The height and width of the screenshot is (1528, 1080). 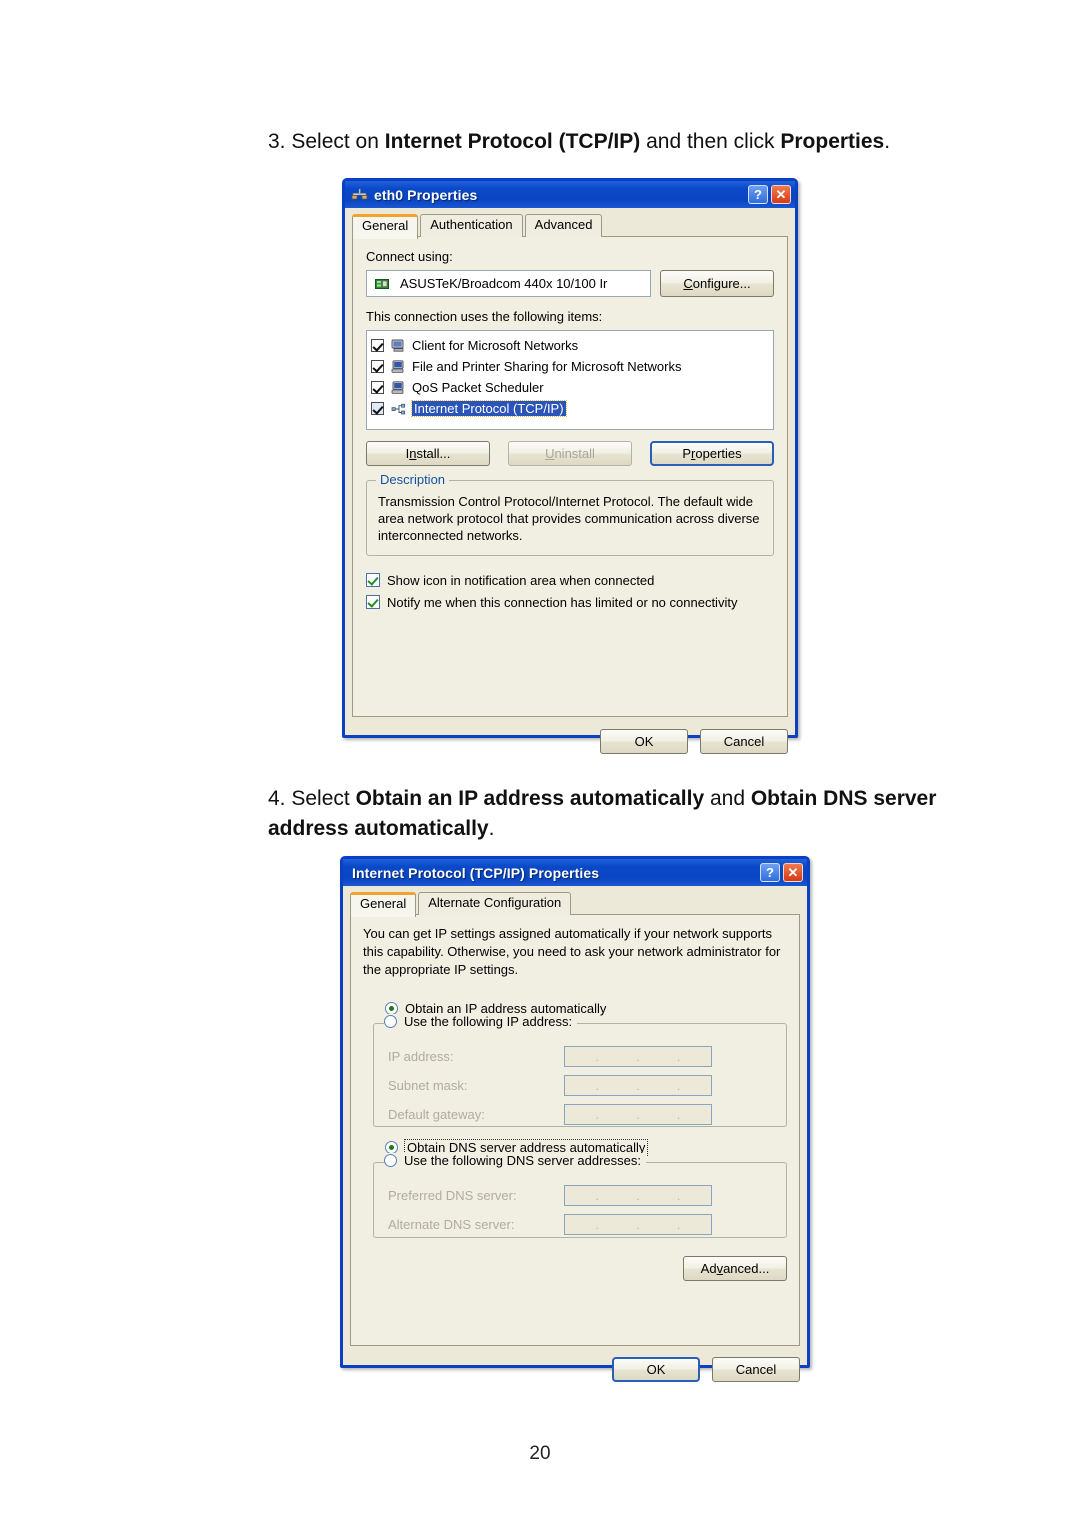 I want to click on dialog2-button-bar: OK Cancel, so click(x=575, y=1369).